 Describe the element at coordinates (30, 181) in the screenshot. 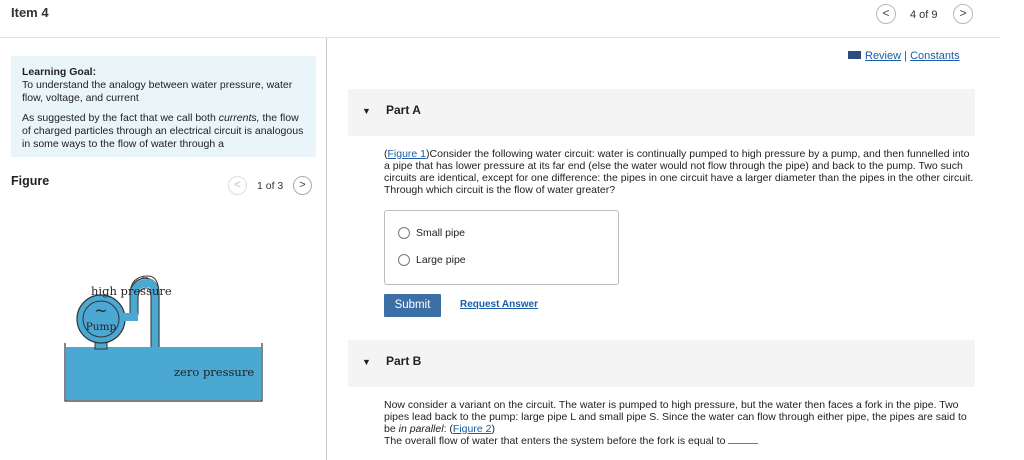

I see `figure-label: Figure` at that location.